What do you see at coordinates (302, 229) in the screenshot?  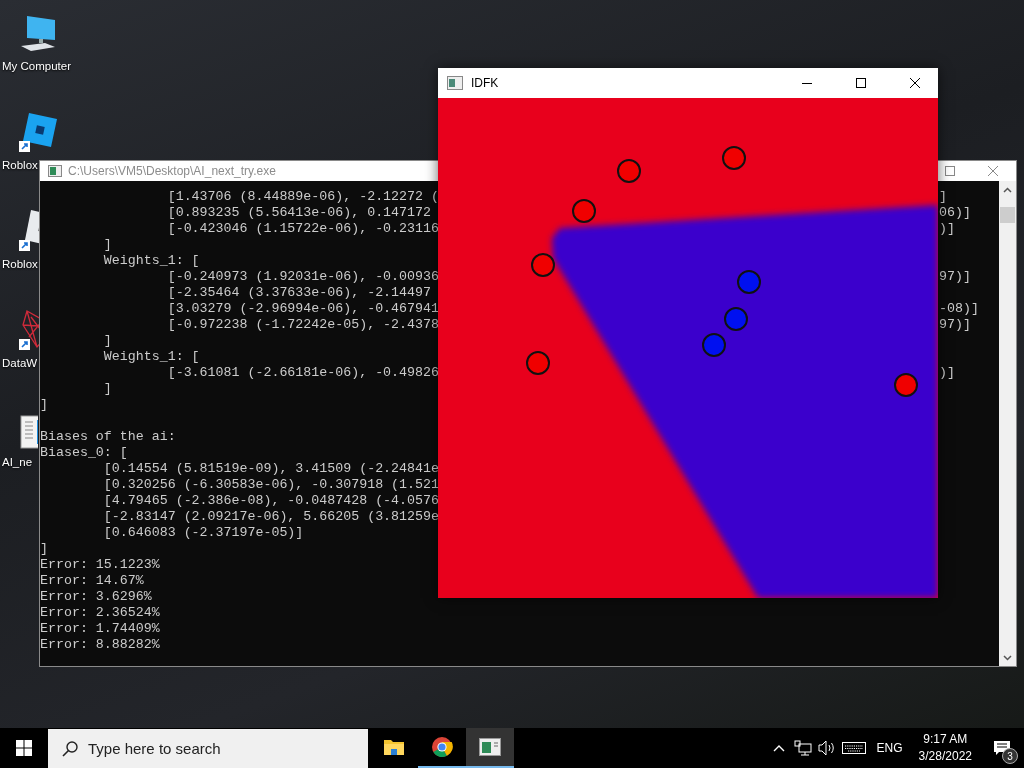 I see `console-output-line: [-0.423046 (1.15722e-06), -0.23116` at bounding box center [302, 229].